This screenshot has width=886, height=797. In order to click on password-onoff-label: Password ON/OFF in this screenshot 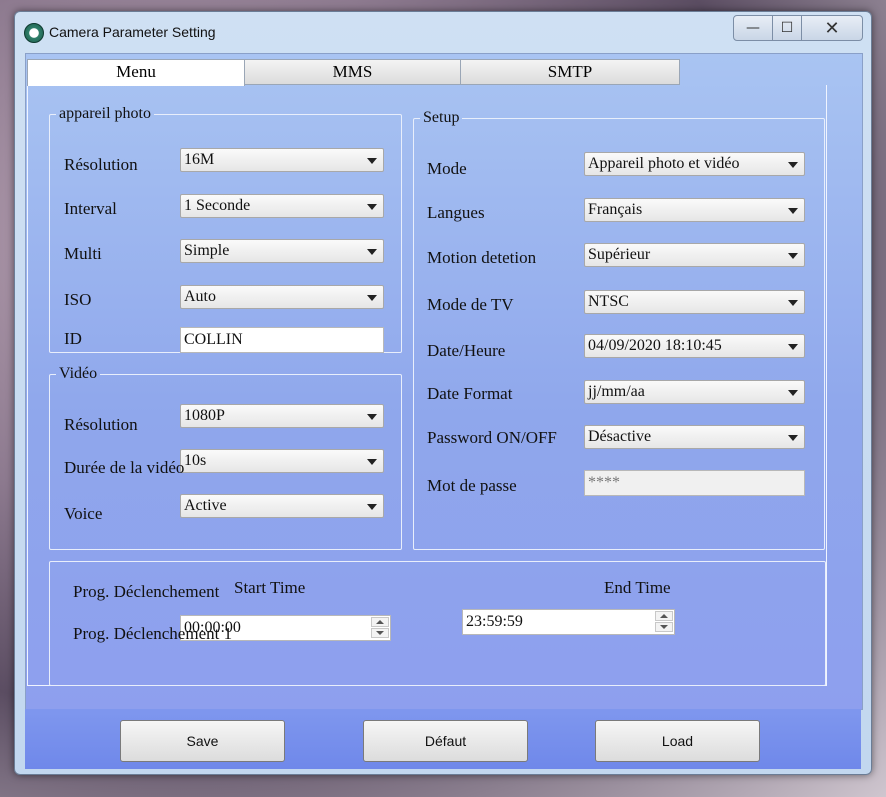, I will do `click(492, 437)`.